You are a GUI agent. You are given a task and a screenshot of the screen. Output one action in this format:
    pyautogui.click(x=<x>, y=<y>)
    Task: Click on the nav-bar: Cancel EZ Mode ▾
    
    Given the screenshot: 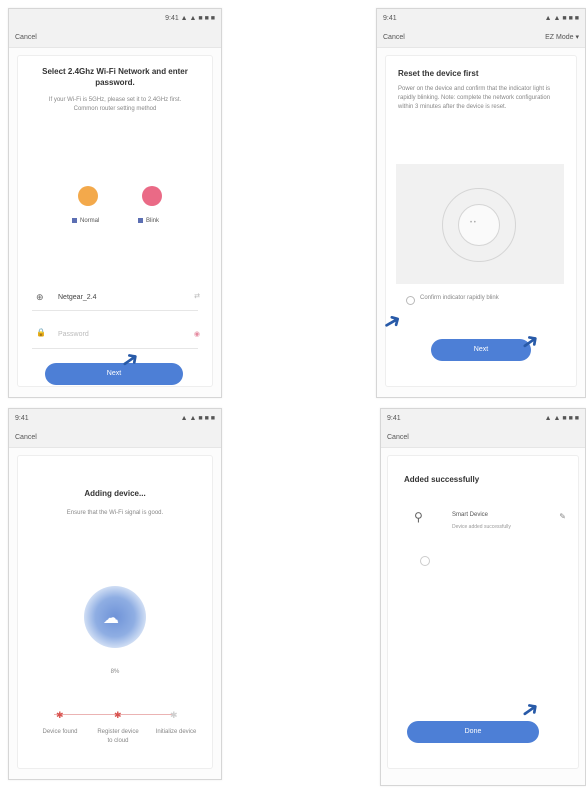 What is the action you would take?
    pyautogui.click(x=481, y=37)
    